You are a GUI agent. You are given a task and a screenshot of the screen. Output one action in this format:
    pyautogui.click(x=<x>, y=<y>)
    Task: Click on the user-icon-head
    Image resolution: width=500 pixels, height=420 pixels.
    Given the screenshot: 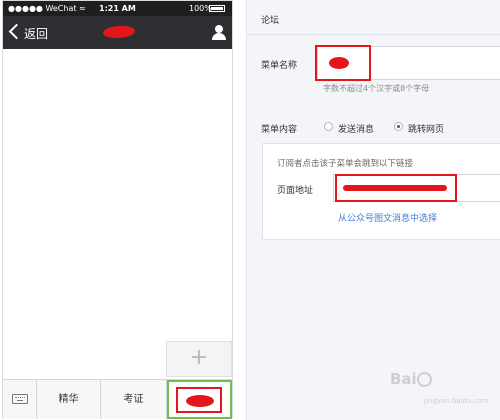 What is the action you would take?
    pyautogui.click(x=219, y=29)
    